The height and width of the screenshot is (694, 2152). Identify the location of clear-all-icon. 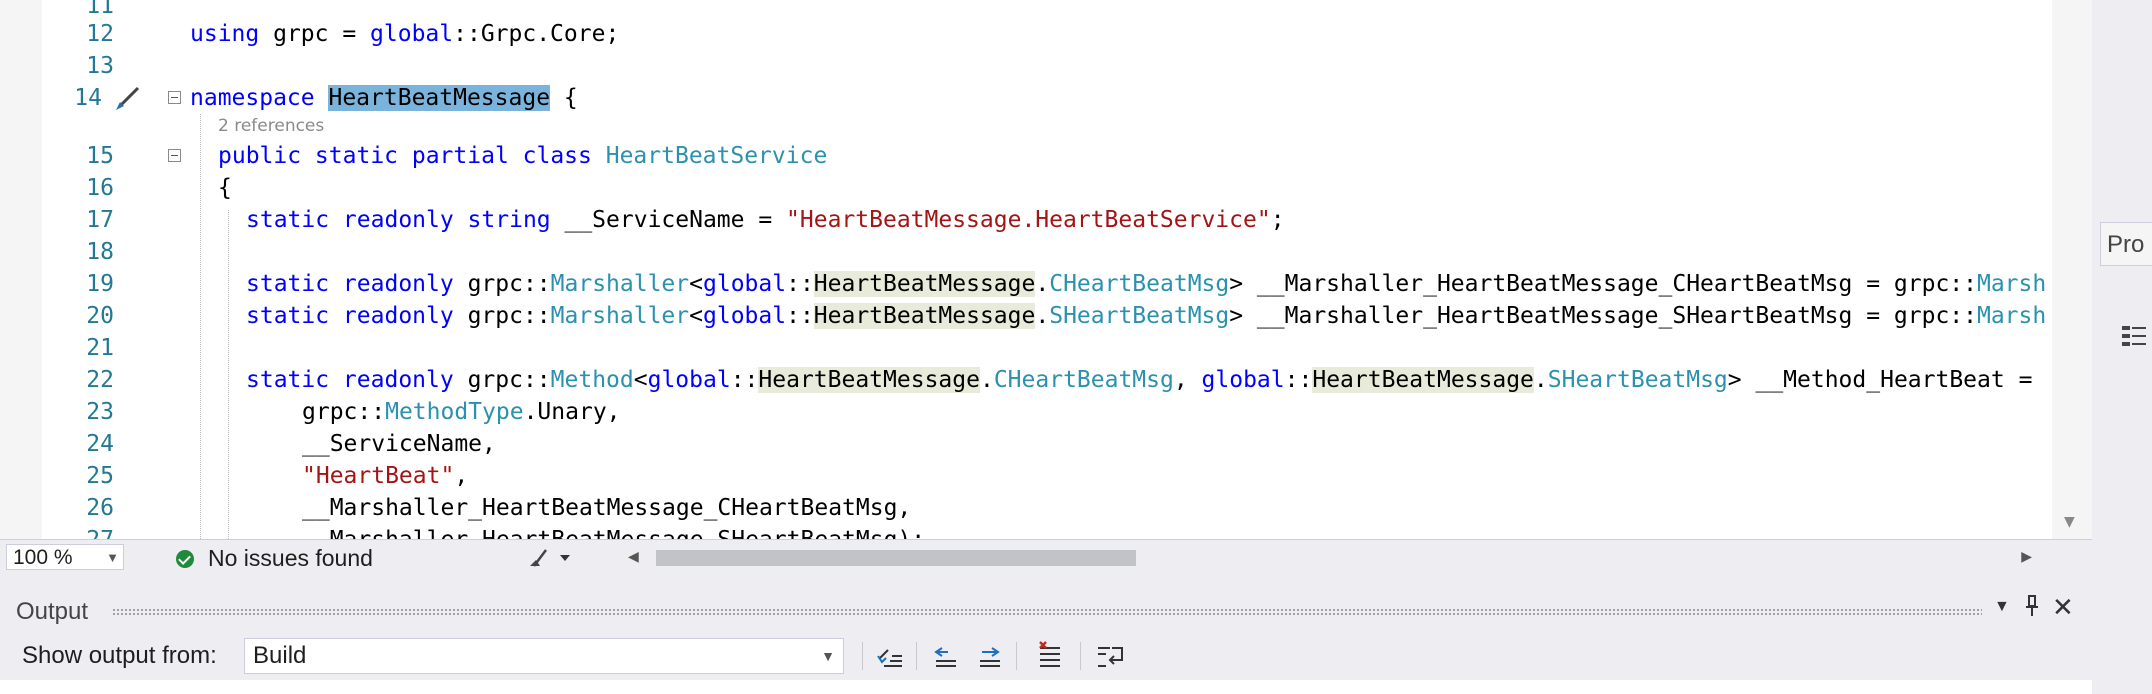
(1051, 656).